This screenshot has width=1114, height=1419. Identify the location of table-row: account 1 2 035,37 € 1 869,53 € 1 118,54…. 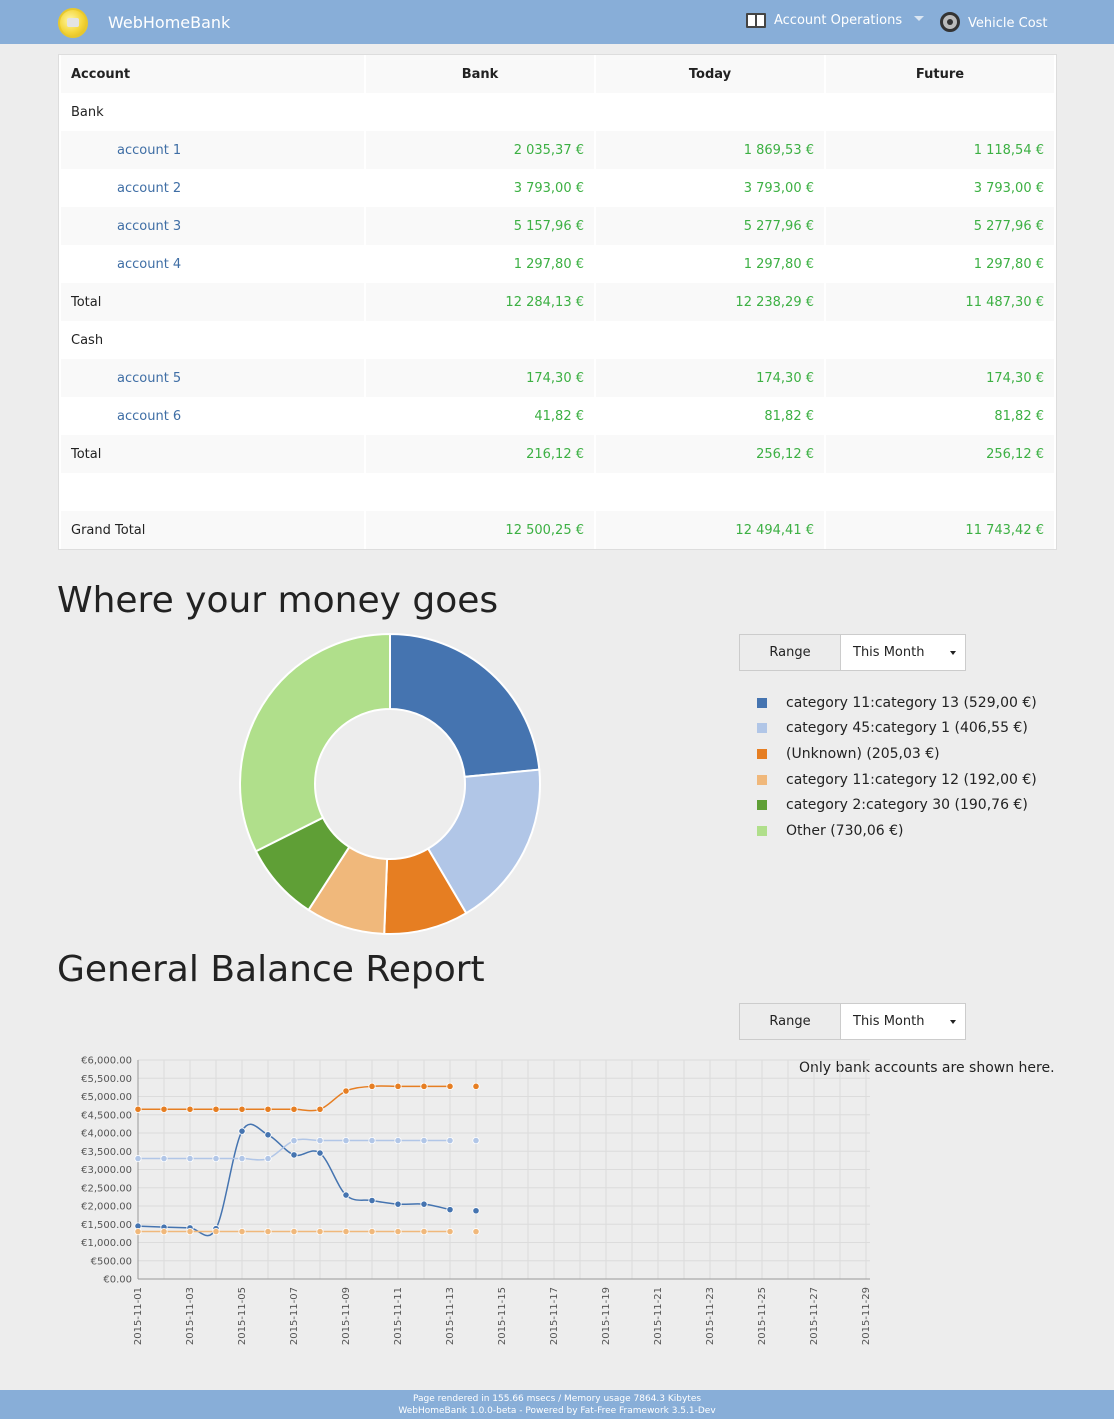
(557, 150).